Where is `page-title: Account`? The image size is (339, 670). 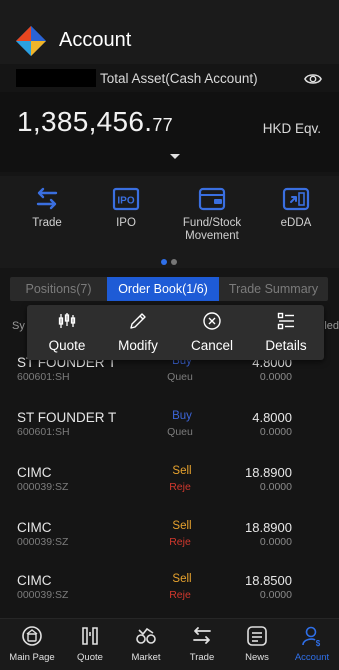 page-title: Account is located at coordinates (95, 40).